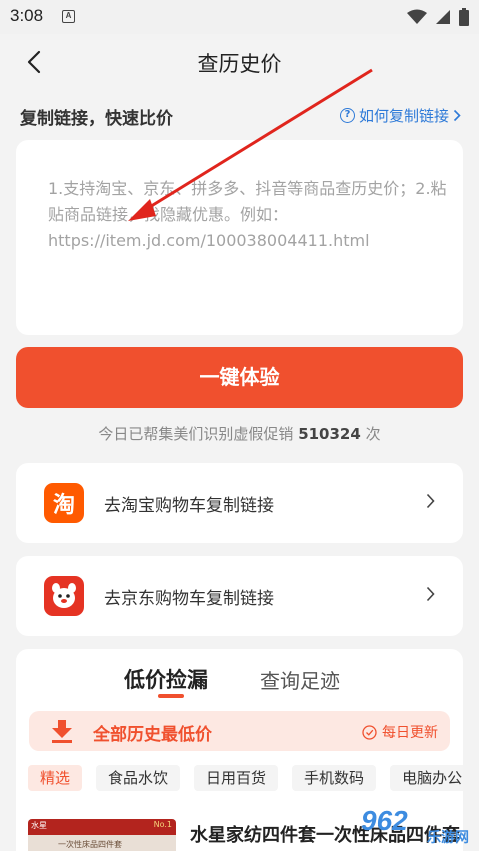 The image size is (479, 851). What do you see at coordinates (464, 17) in the screenshot?
I see `battery-icon` at bounding box center [464, 17].